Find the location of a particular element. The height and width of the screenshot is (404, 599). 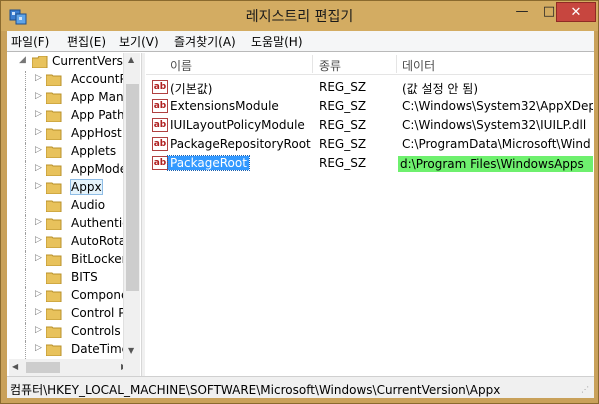

tree-item: ▷ Applets is located at coordinates (75, 152).